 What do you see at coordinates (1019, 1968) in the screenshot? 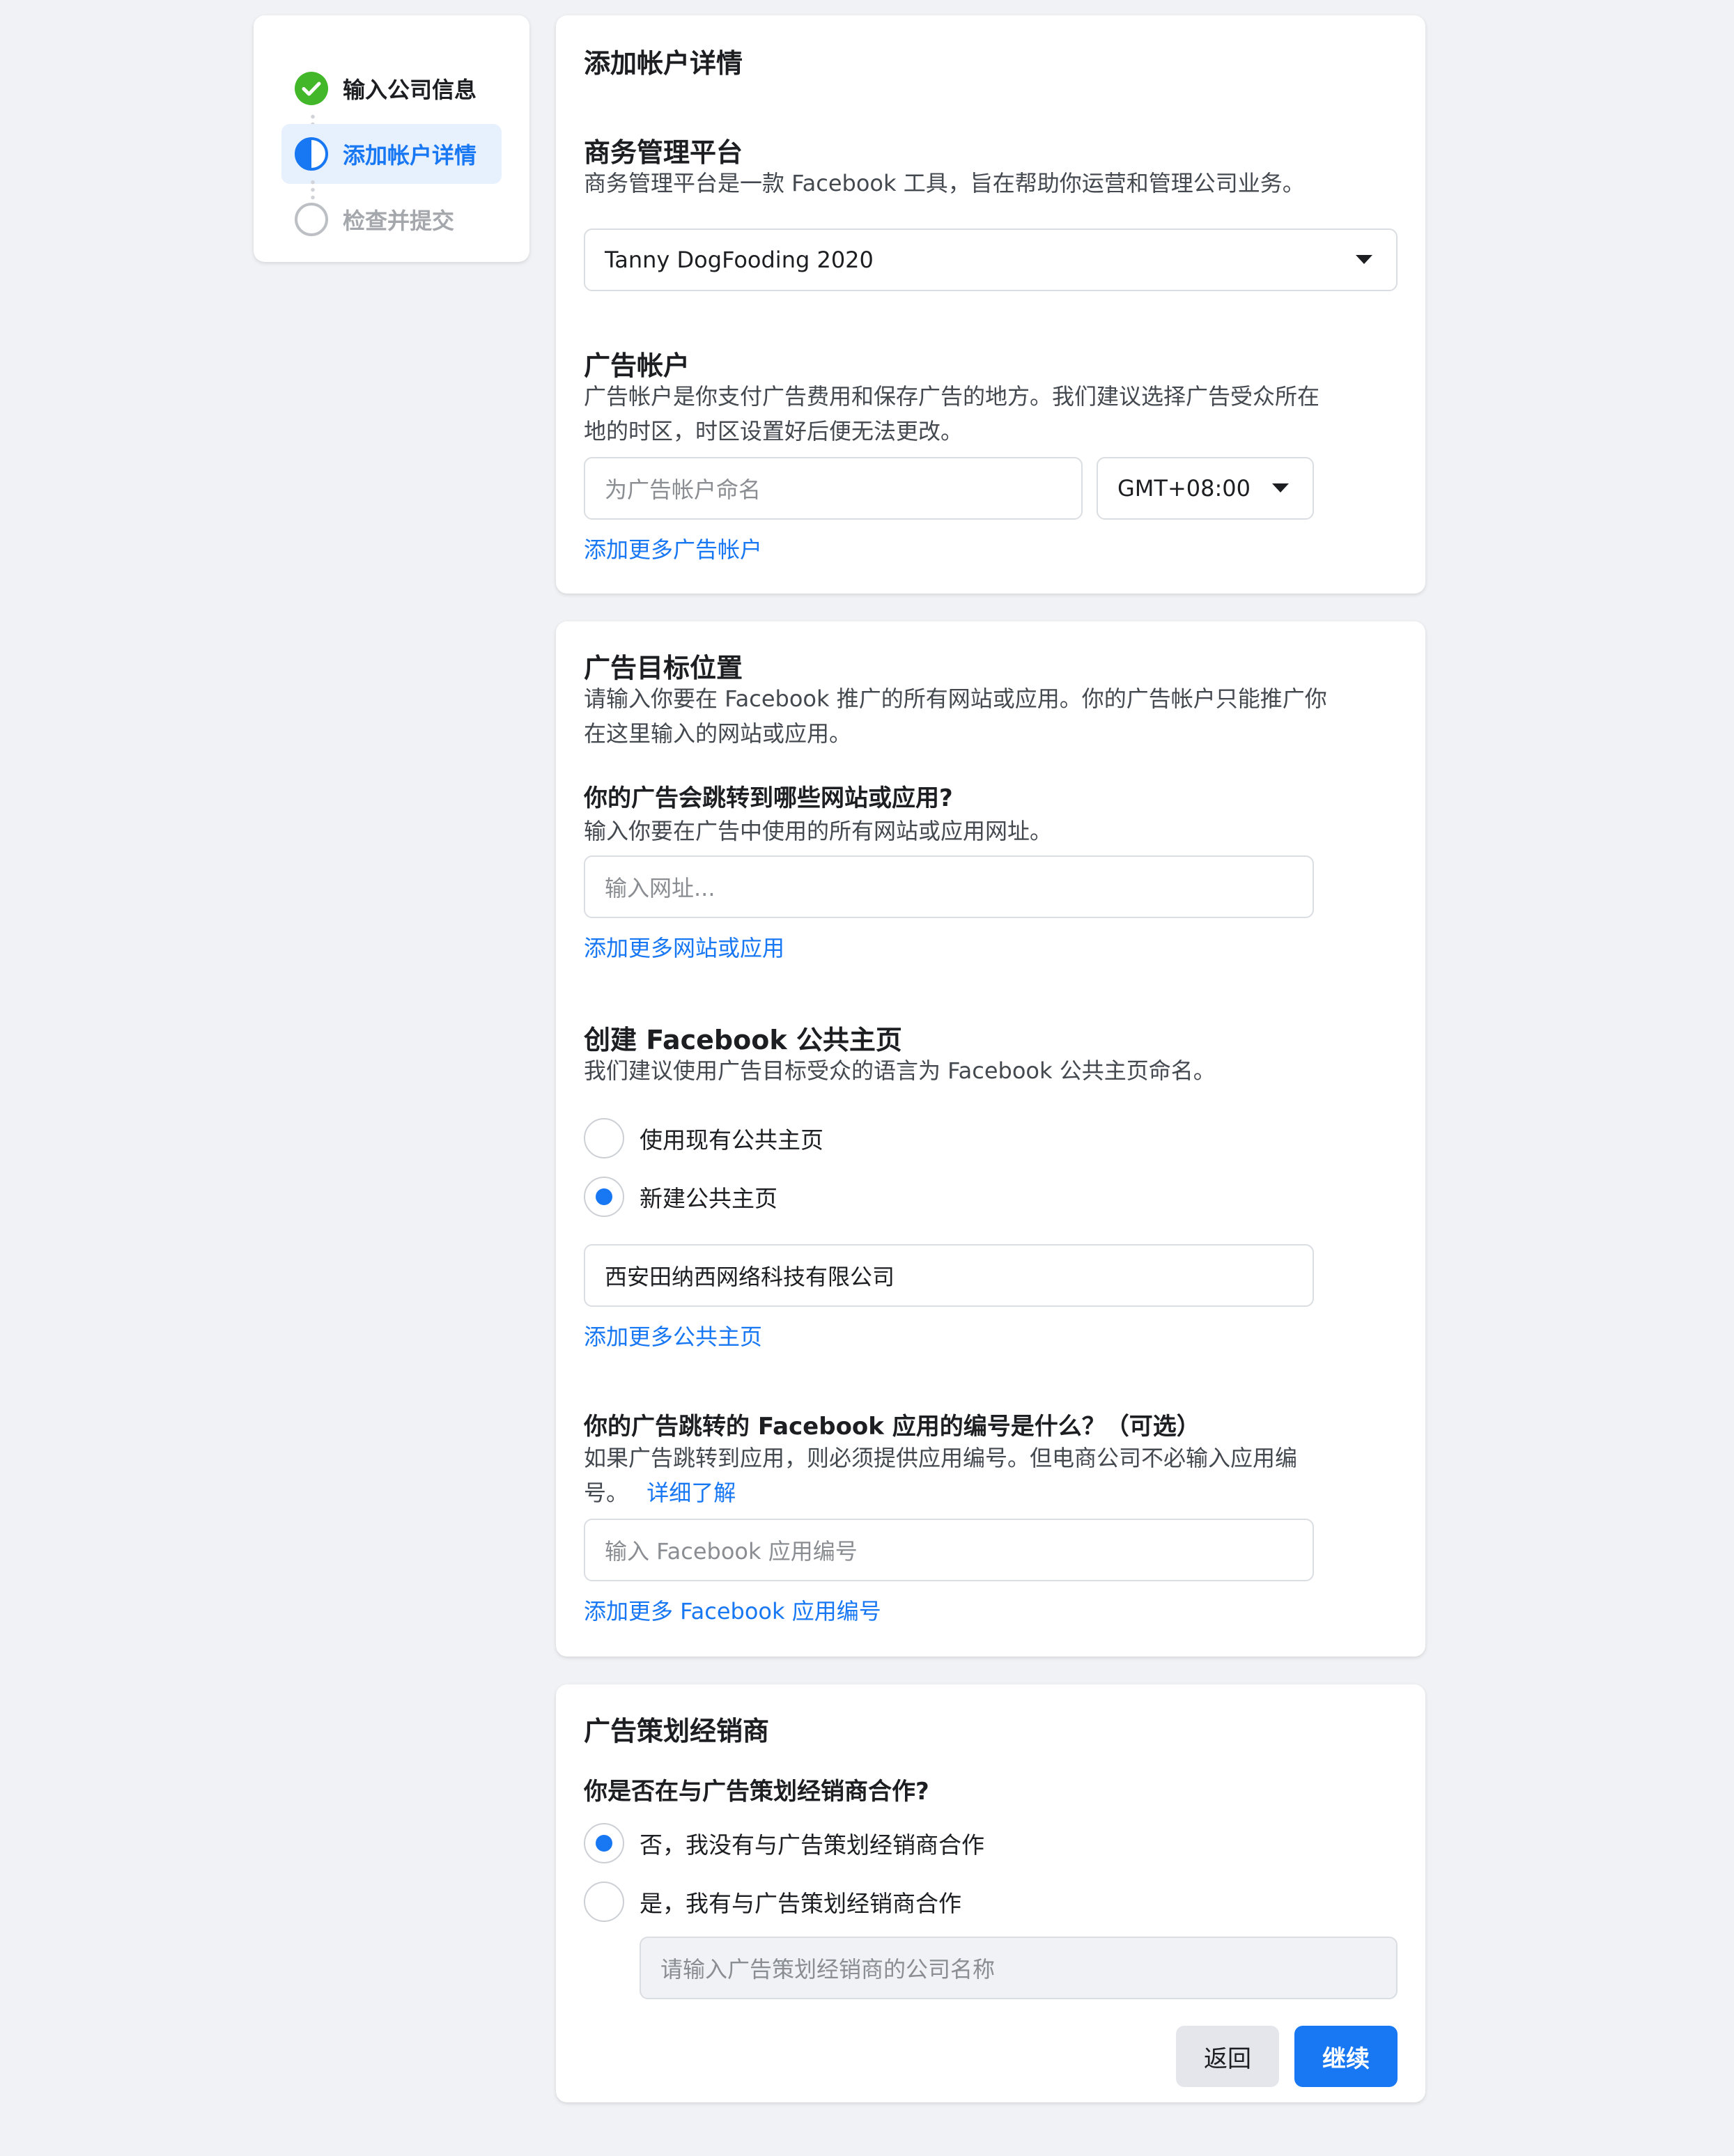
I see `agency-name-input: 请输入广告策划经销商的公司名称` at bounding box center [1019, 1968].